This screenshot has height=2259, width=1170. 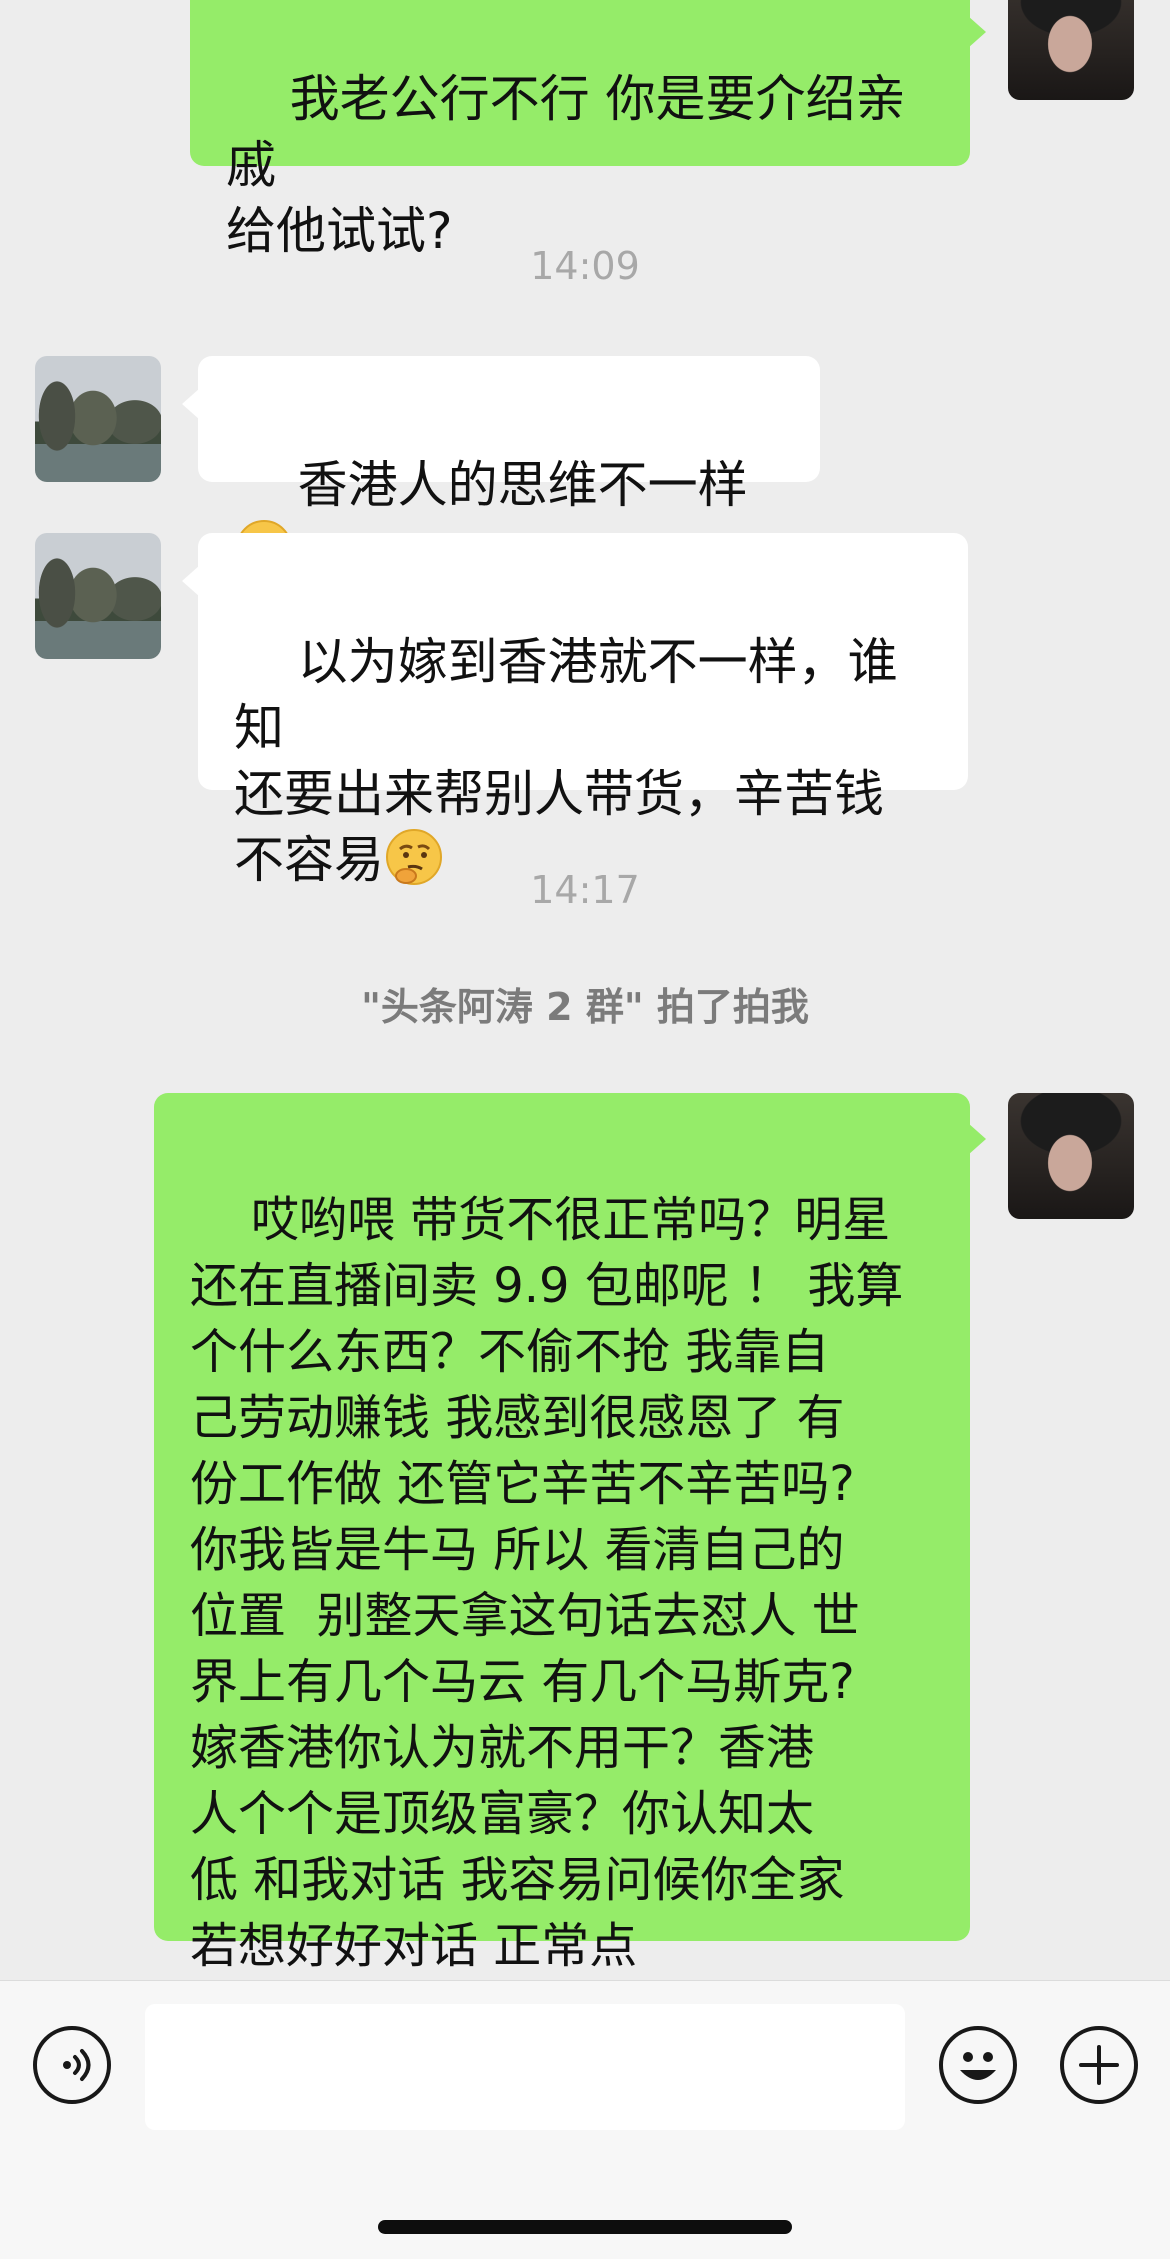 I want to click on plus-icon, so click(x=1099, y=2065).